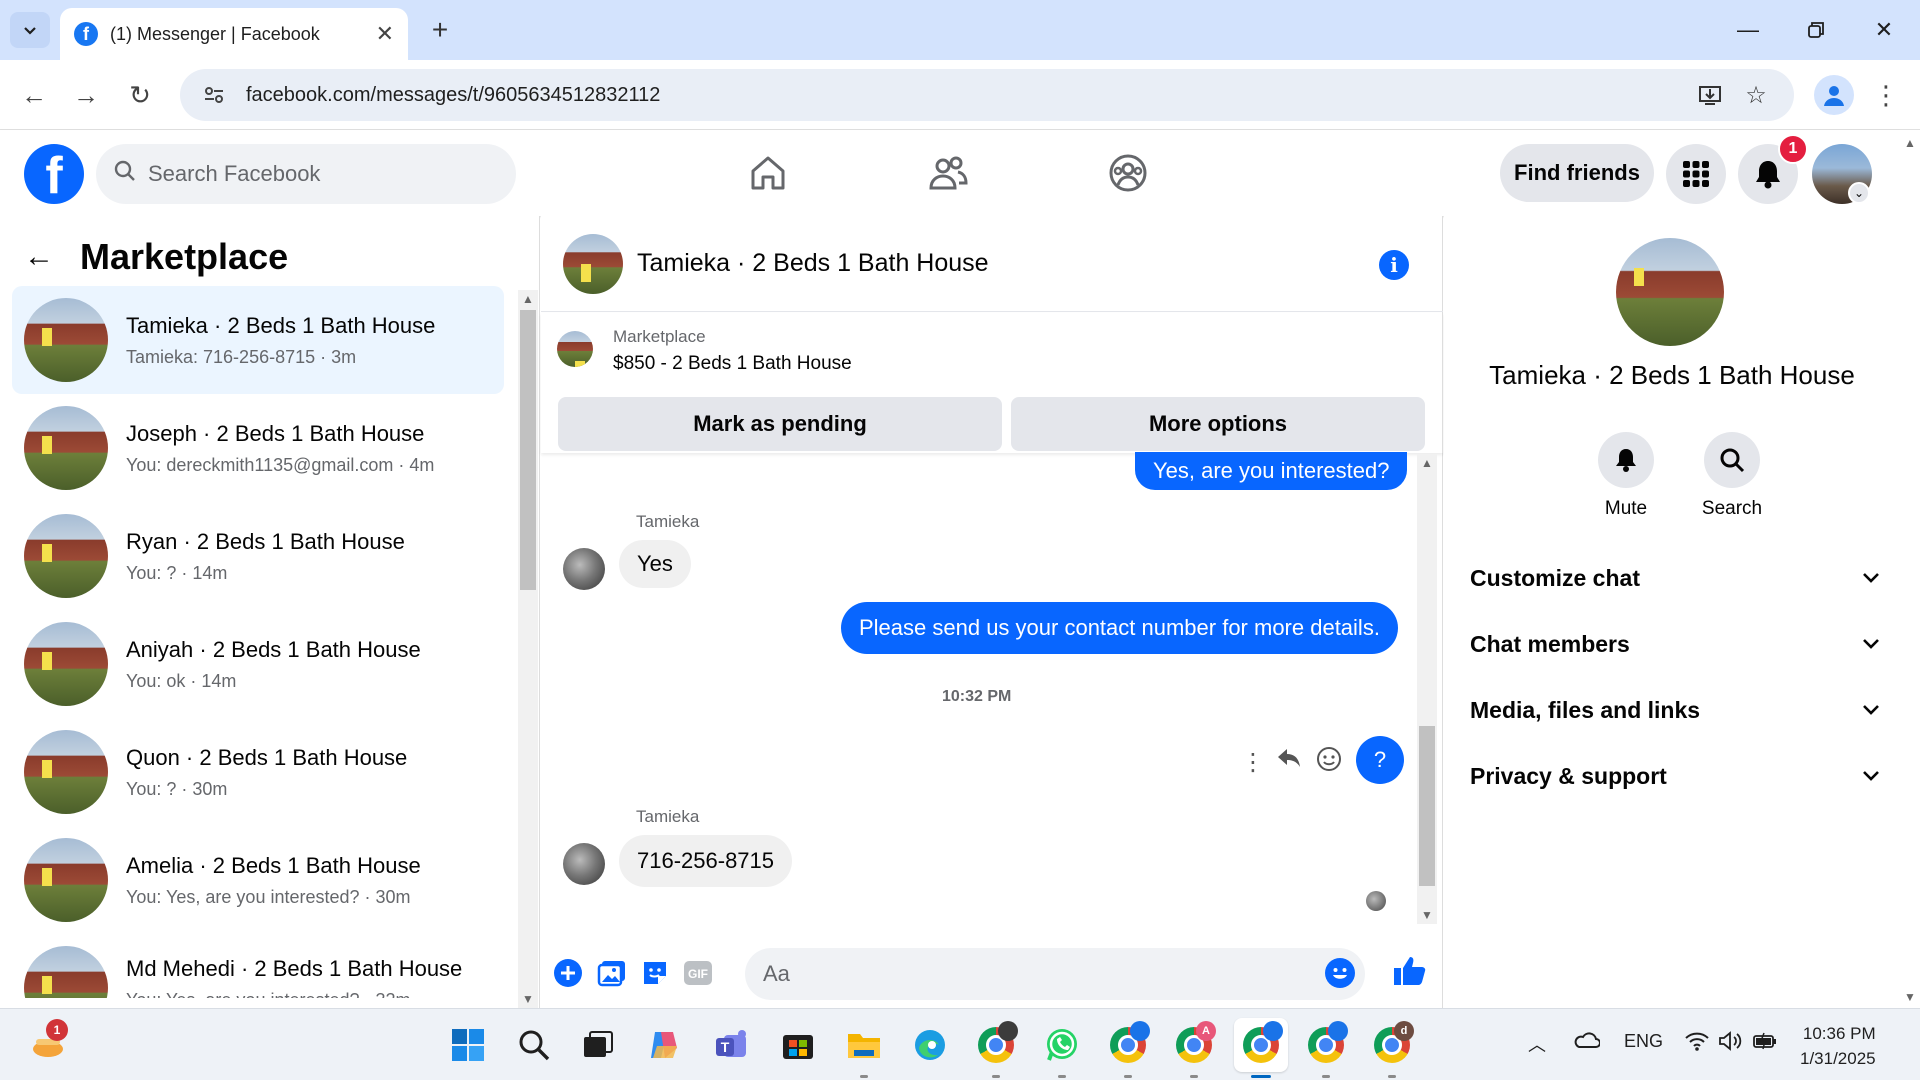  What do you see at coordinates (1910, 569) in the screenshot?
I see `page-scrollbar: ▲ ▼` at bounding box center [1910, 569].